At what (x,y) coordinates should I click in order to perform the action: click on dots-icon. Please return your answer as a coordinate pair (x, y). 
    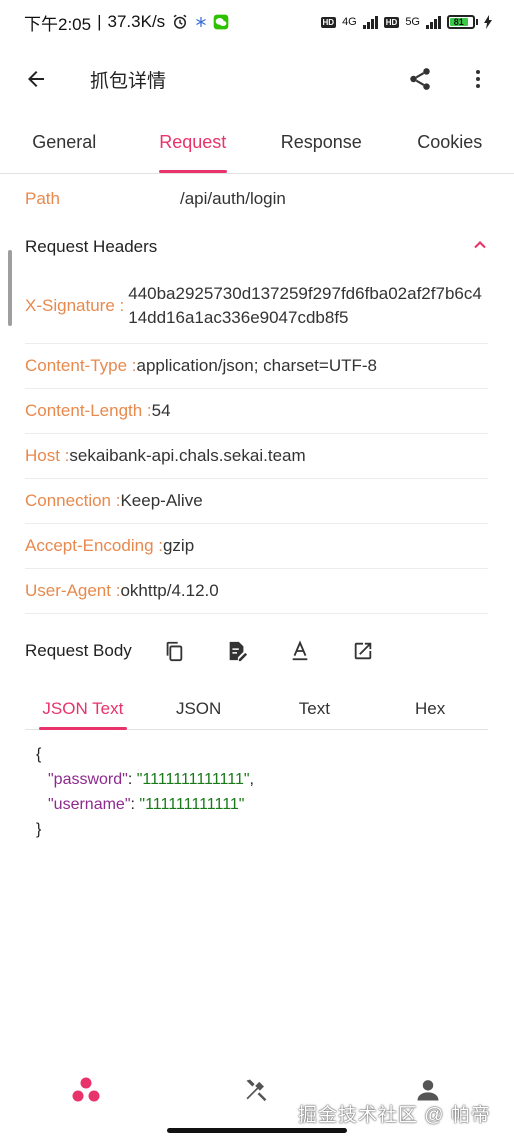
    Looking at the image, I should click on (86, 1089).